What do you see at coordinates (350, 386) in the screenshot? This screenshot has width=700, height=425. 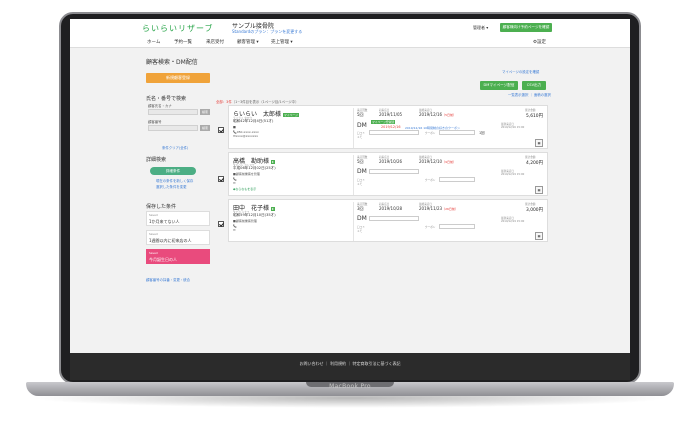 I see `laptop-brand-label: MacBook Pro` at bounding box center [350, 386].